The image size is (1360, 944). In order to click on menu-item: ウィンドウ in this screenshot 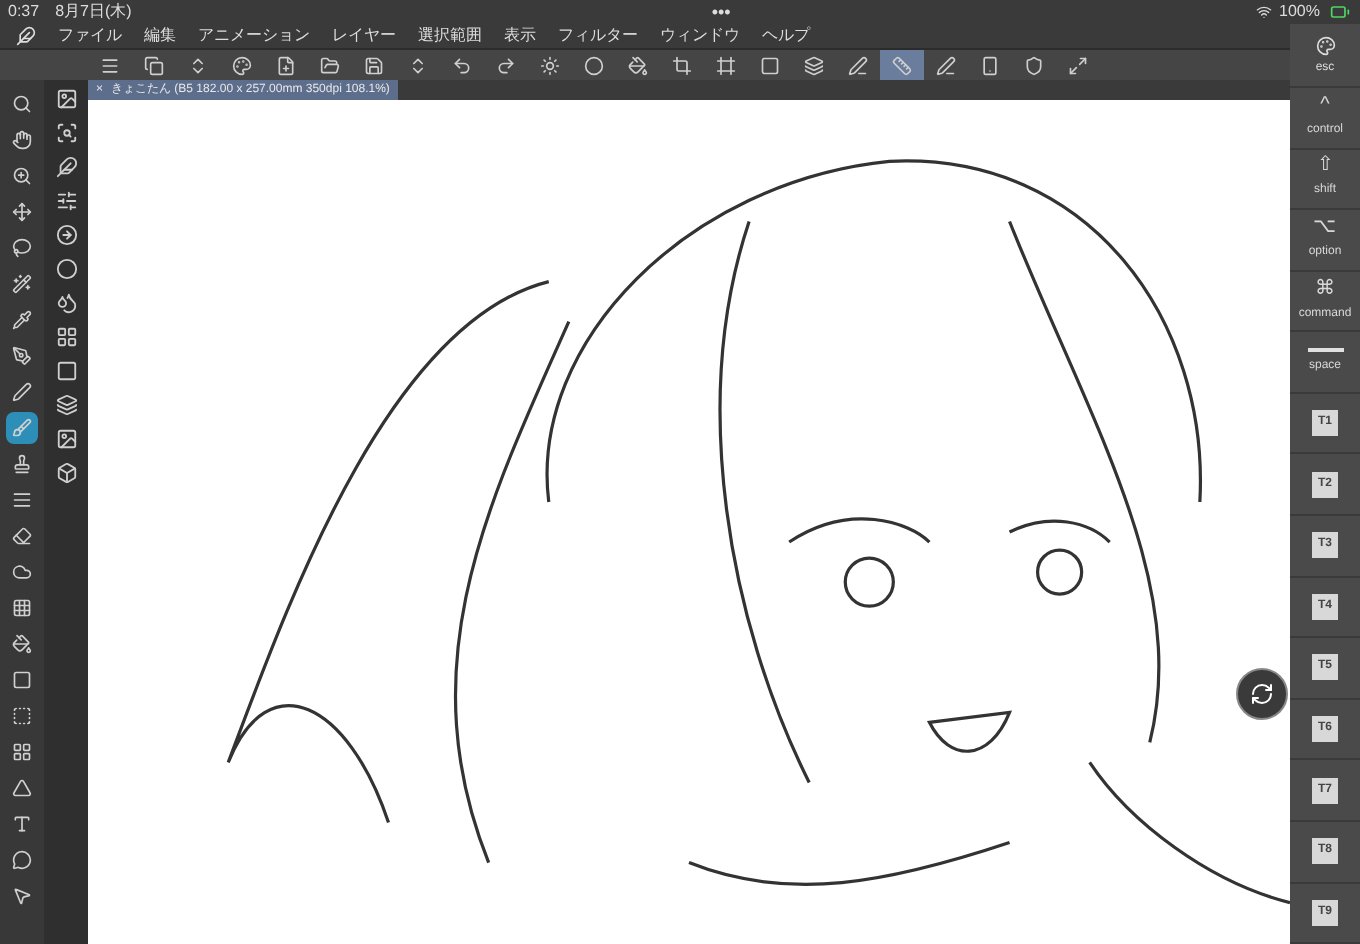, I will do `click(700, 36)`.